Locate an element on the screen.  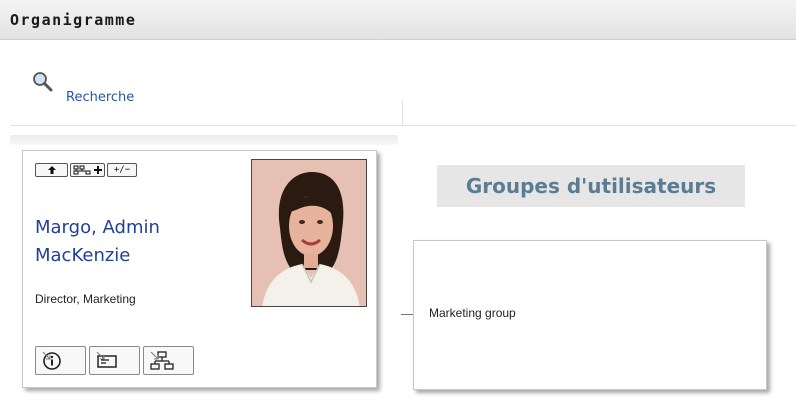
search-link: Recherche is located at coordinates (110, 90).